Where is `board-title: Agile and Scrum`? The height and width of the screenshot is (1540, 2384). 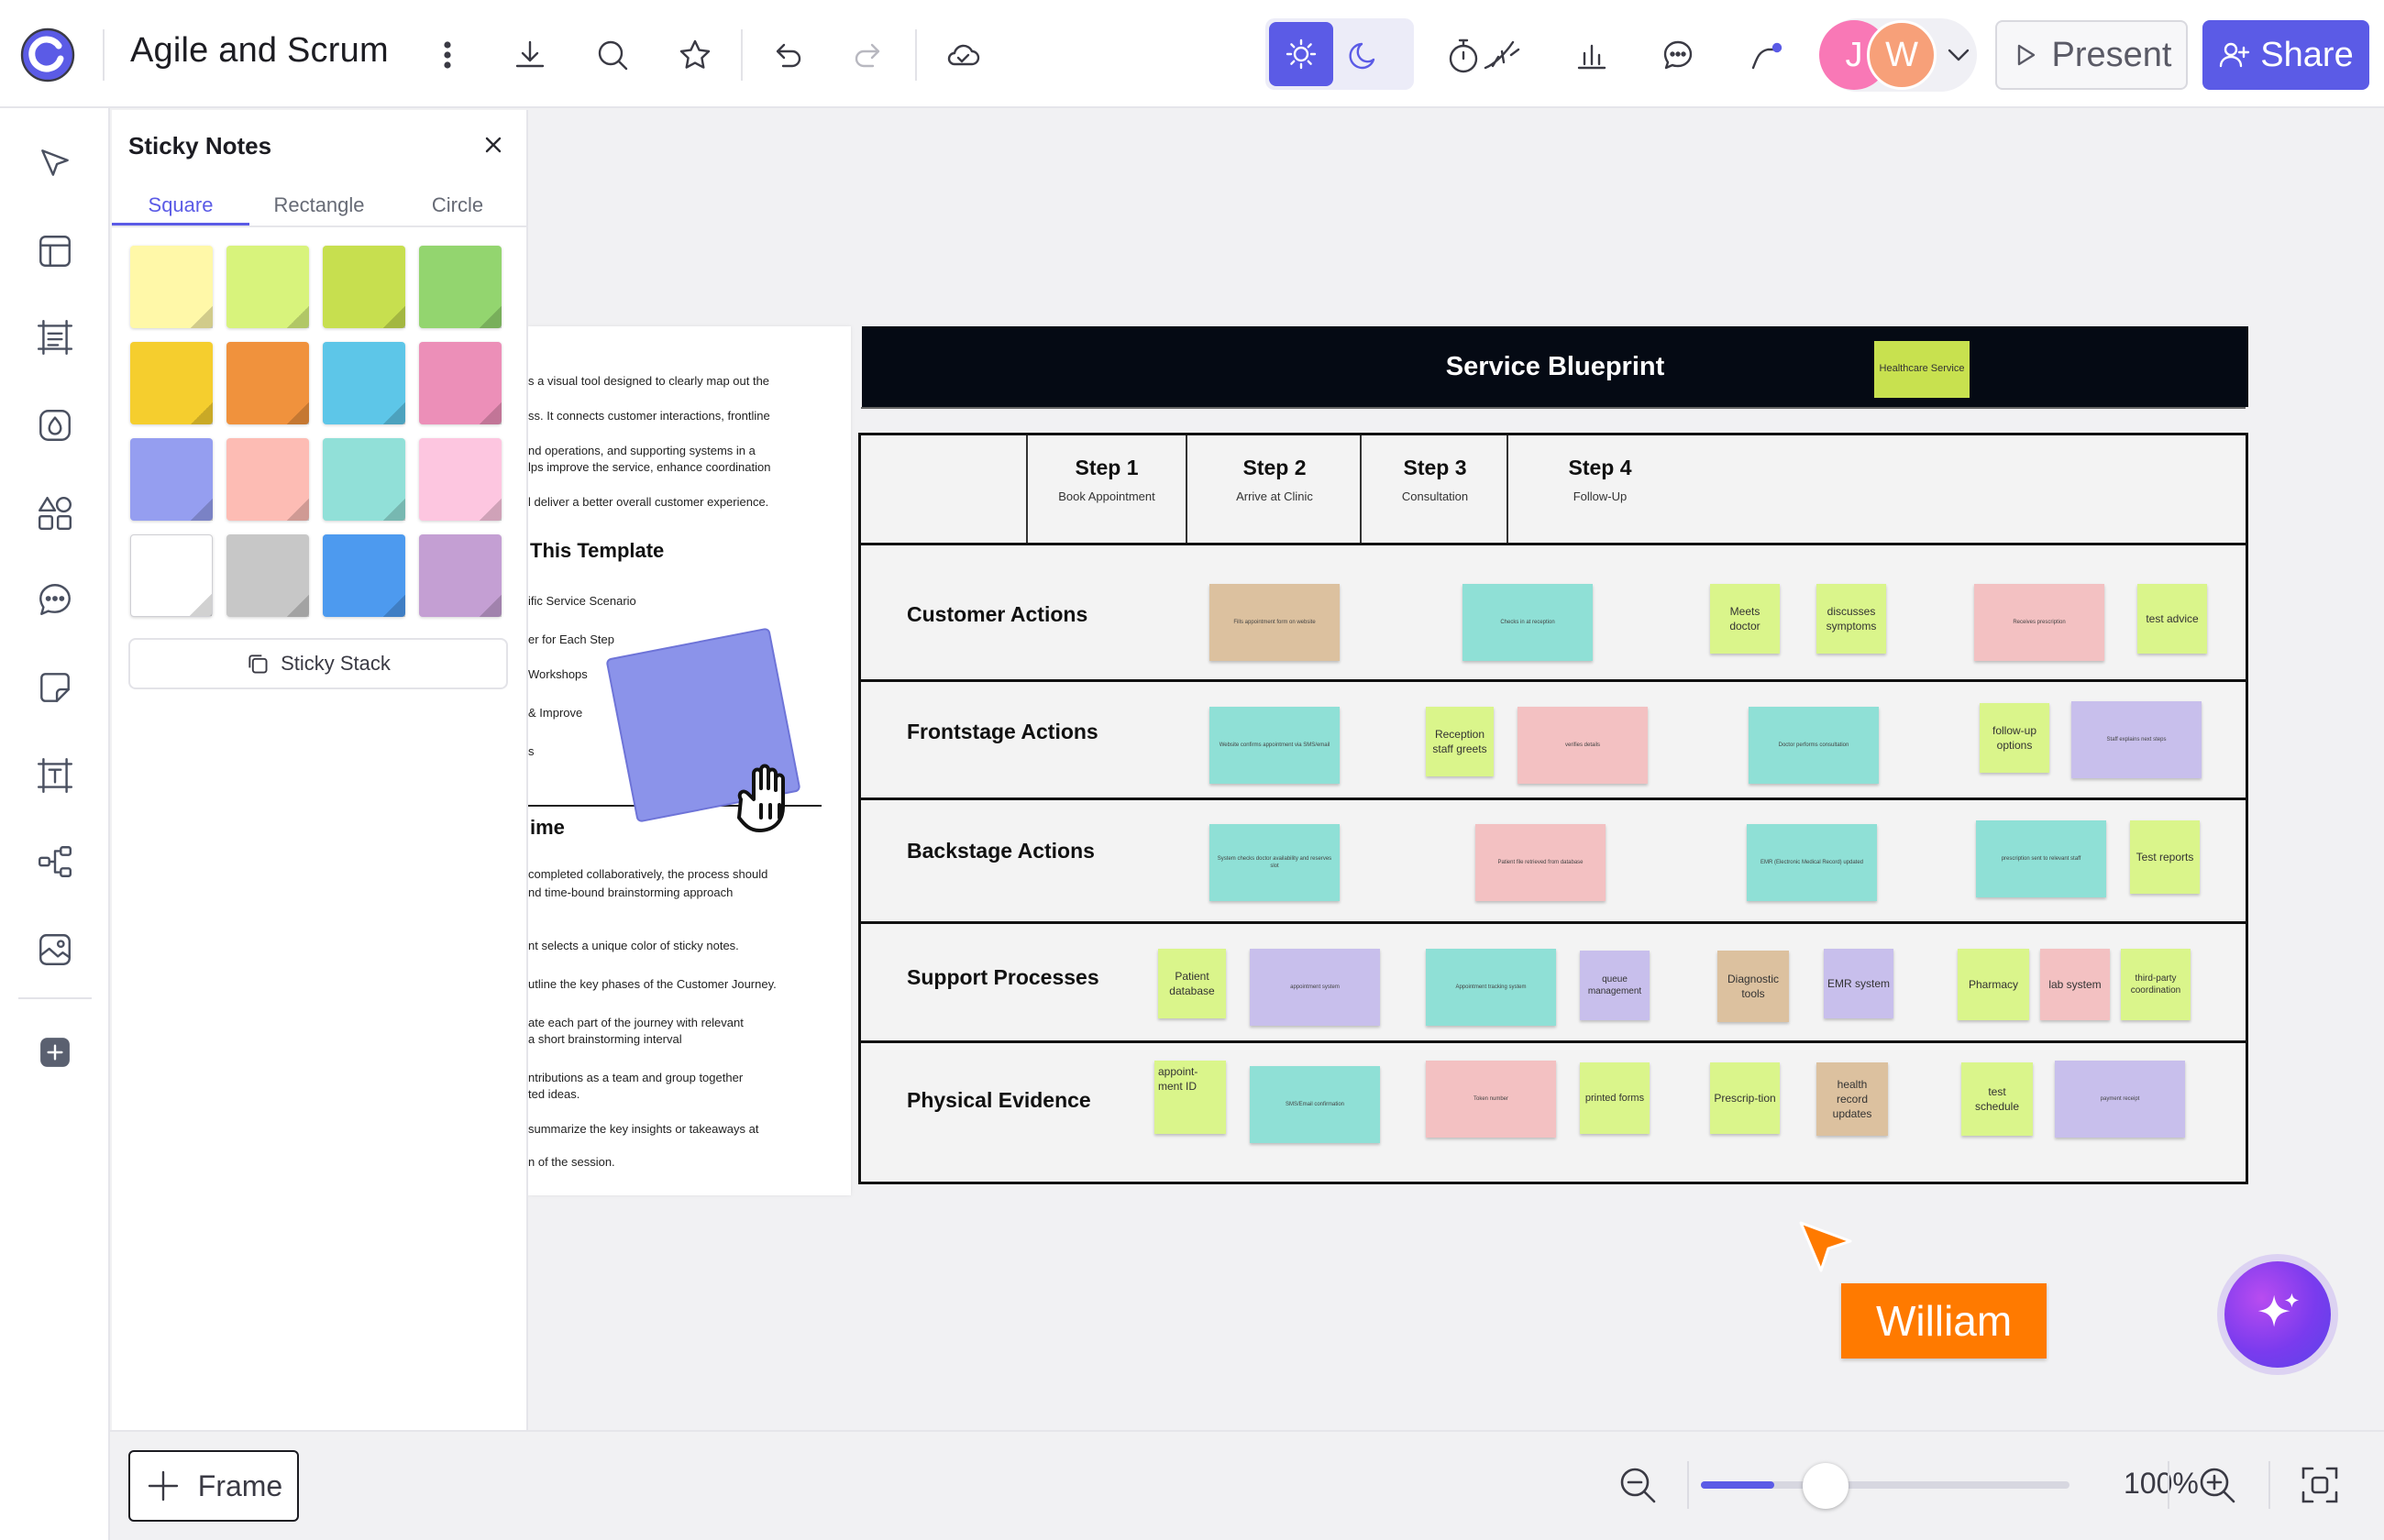
board-title: Agile and Scrum is located at coordinates (259, 51).